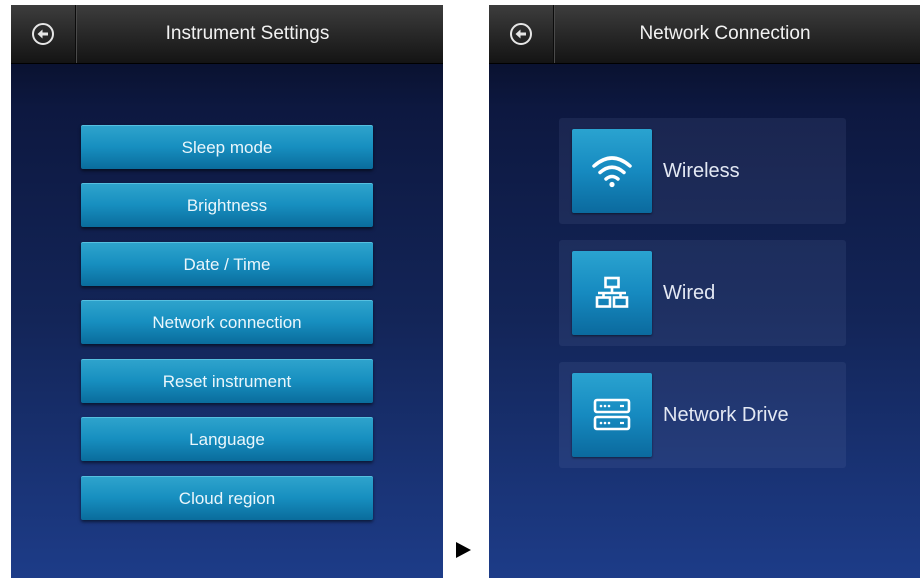  I want to click on header-bar: Instrument Settings, so click(227, 34).